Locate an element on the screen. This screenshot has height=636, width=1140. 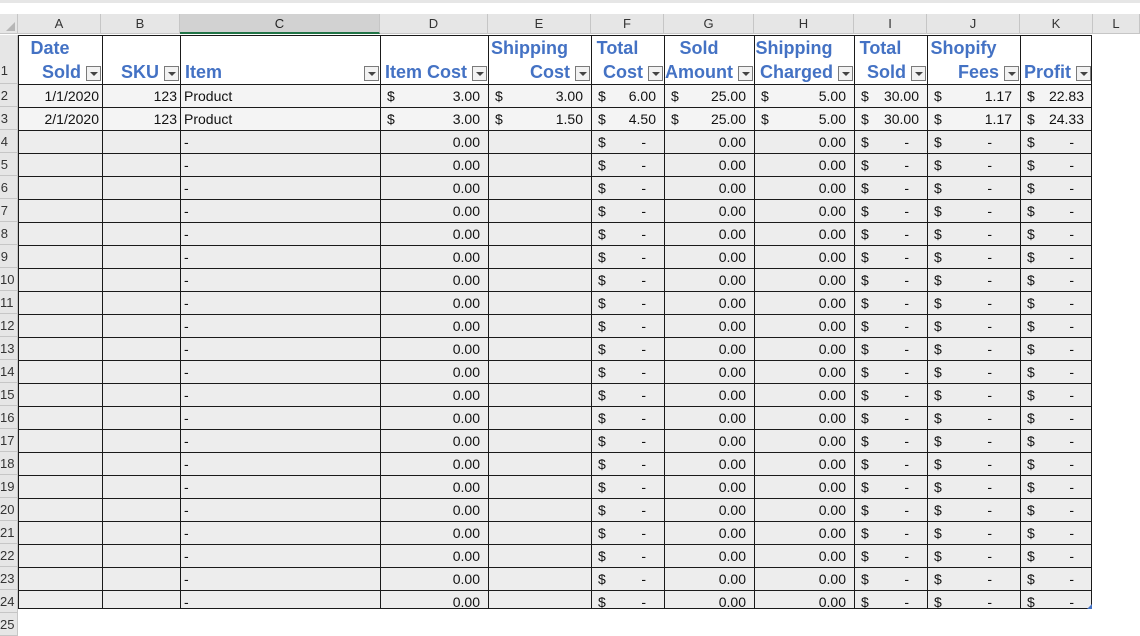
row-header-22: 22 is located at coordinates (9, 555).